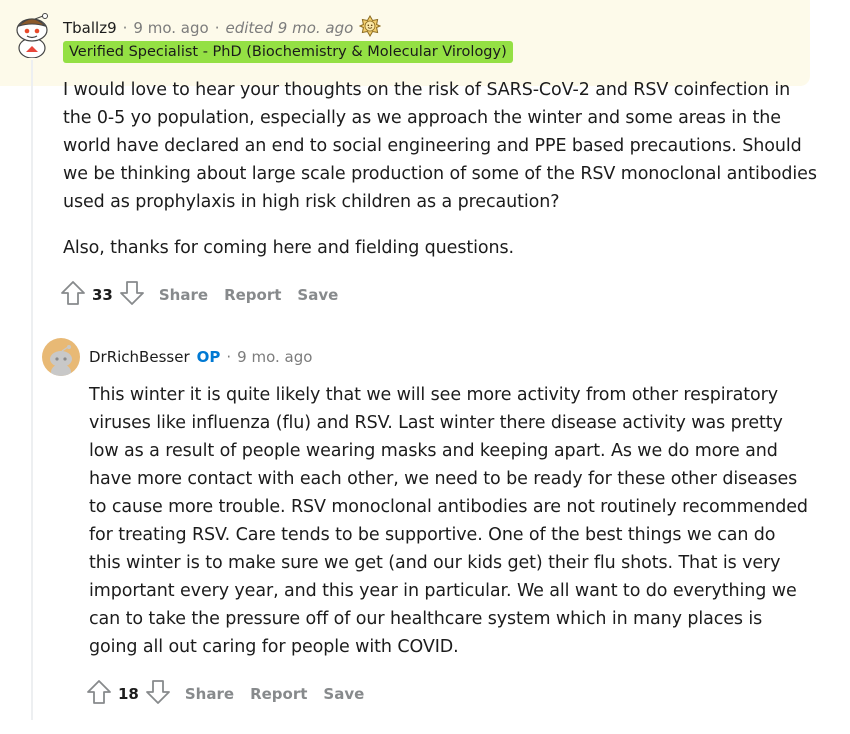 The width and height of the screenshot is (850, 734). What do you see at coordinates (128, 694) in the screenshot?
I see `vote-count: 18` at bounding box center [128, 694].